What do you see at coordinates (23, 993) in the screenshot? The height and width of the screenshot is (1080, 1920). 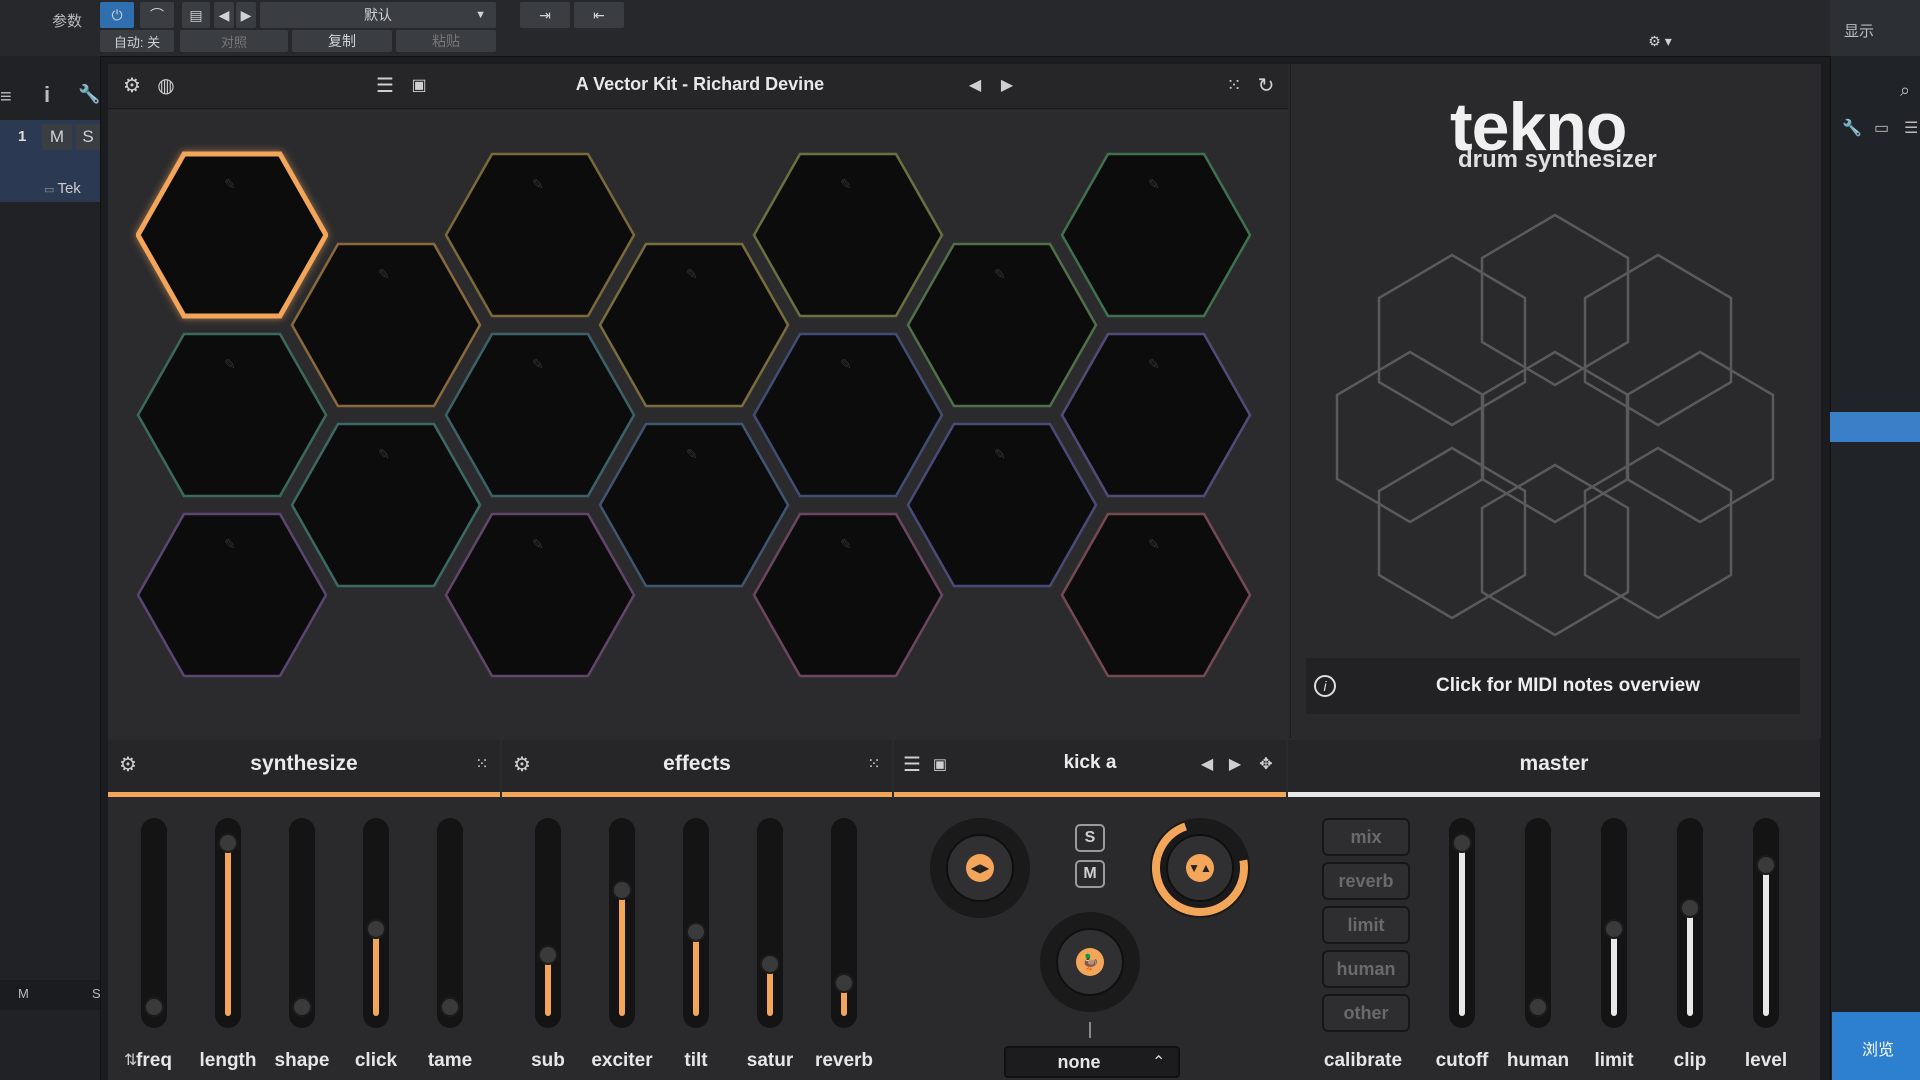 I see `bottom-mute-label: M` at bounding box center [23, 993].